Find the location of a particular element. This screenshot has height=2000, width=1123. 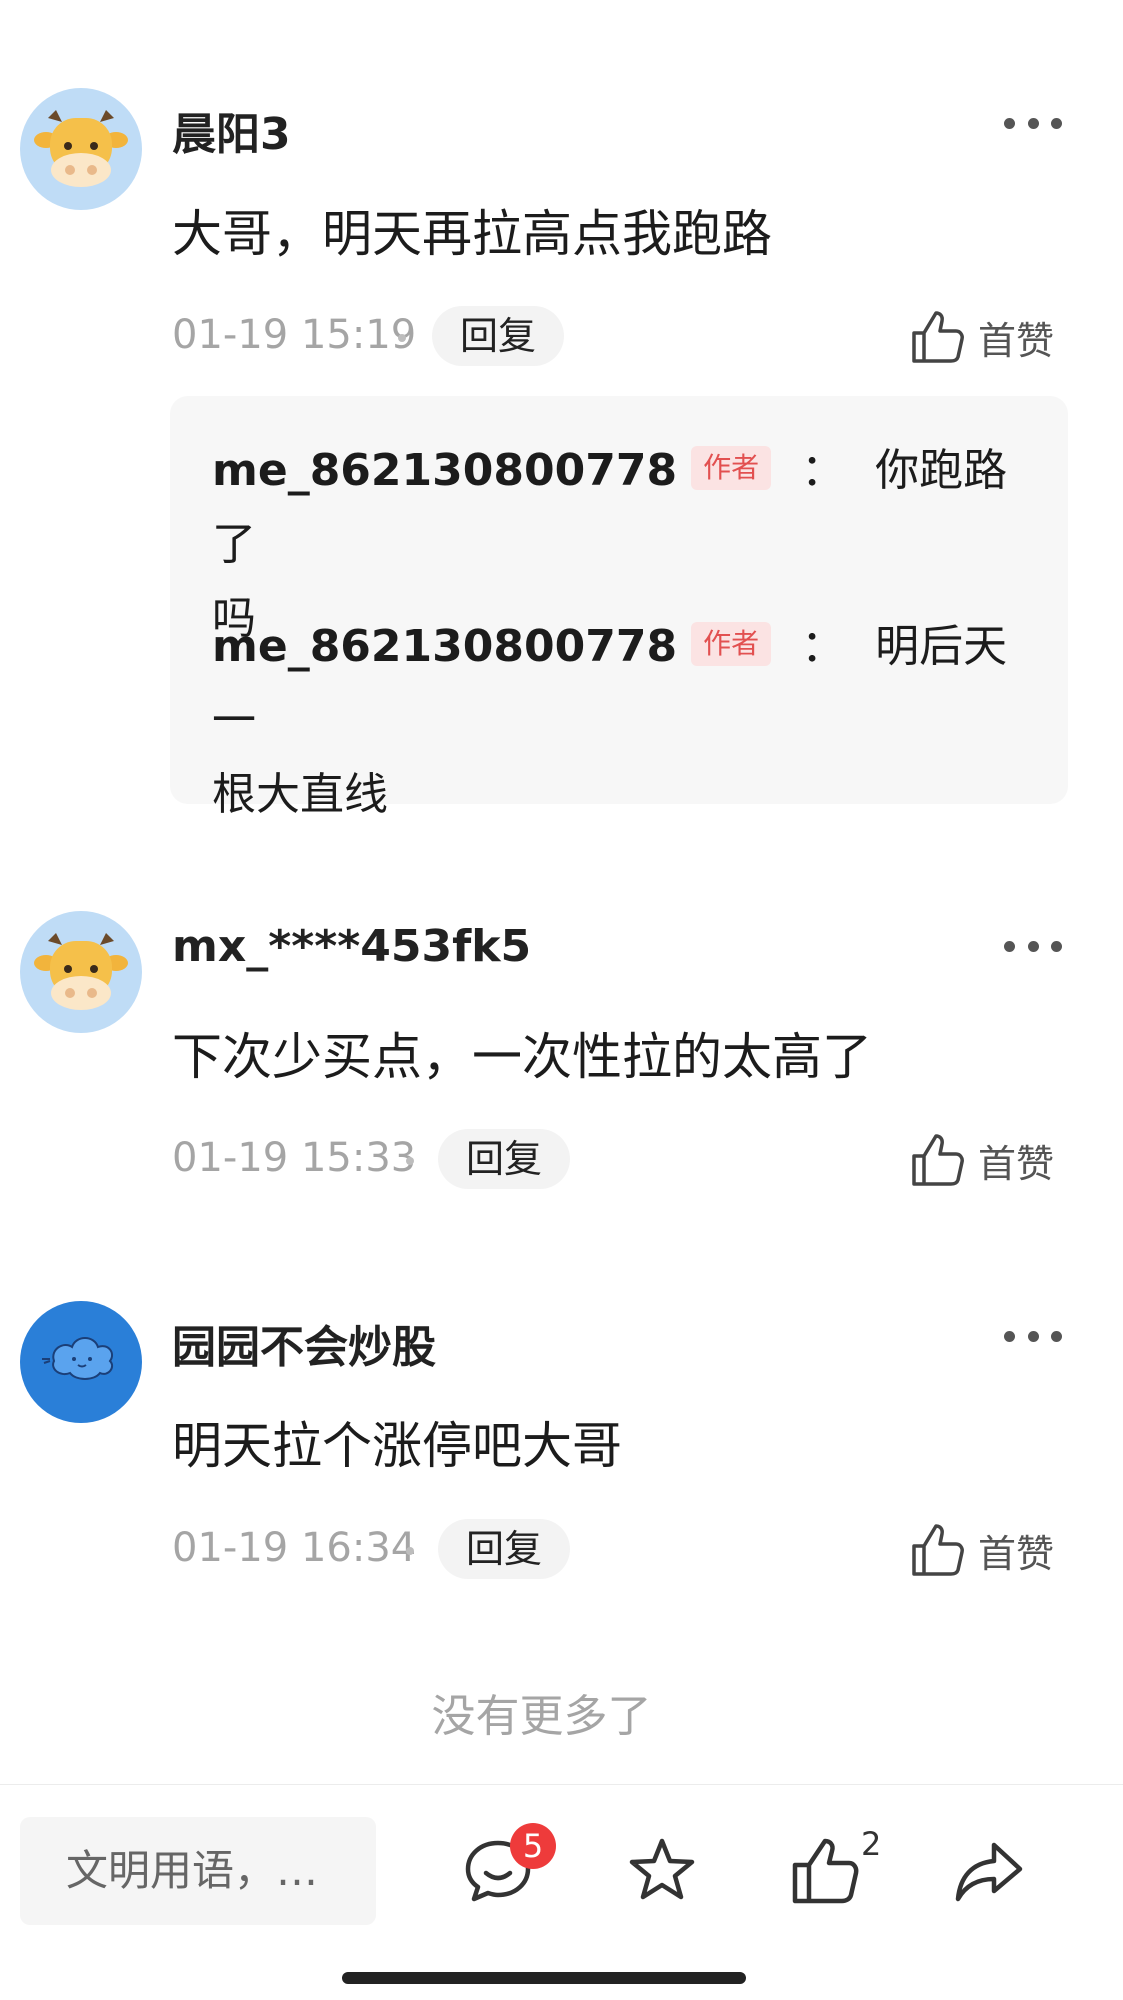

bottom-action-bar: 文明用语，… 5 2 is located at coordinates (561, 1892).